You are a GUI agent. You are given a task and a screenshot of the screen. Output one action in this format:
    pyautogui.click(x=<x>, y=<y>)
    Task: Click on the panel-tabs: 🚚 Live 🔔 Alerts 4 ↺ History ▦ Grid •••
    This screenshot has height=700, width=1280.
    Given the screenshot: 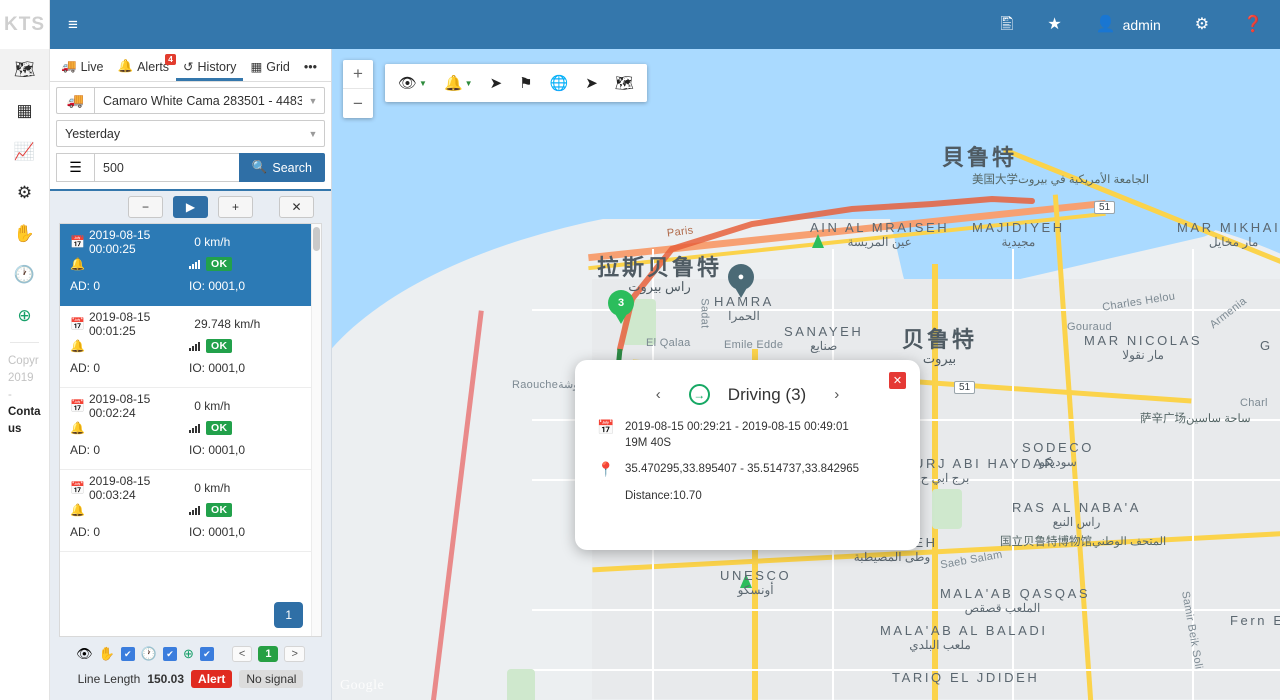 What is the action you would take?
    pyautogui.click(x=190, y=65)
    